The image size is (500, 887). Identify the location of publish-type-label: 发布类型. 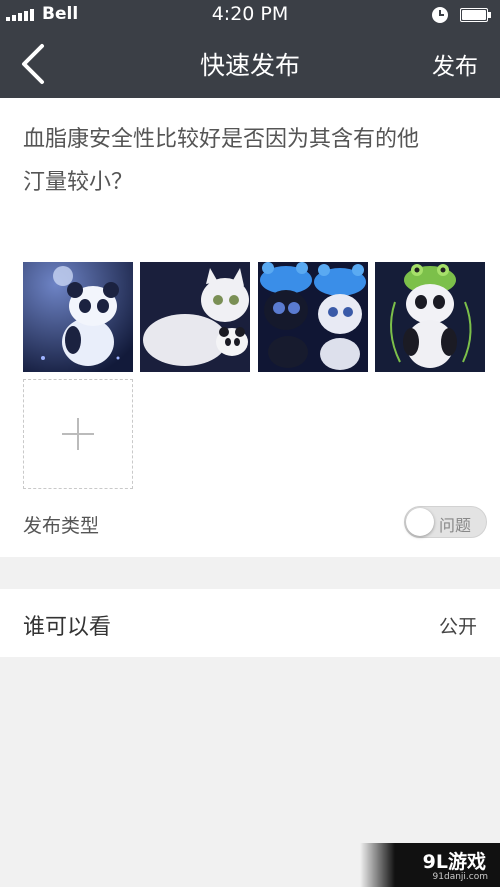
(61, 526).